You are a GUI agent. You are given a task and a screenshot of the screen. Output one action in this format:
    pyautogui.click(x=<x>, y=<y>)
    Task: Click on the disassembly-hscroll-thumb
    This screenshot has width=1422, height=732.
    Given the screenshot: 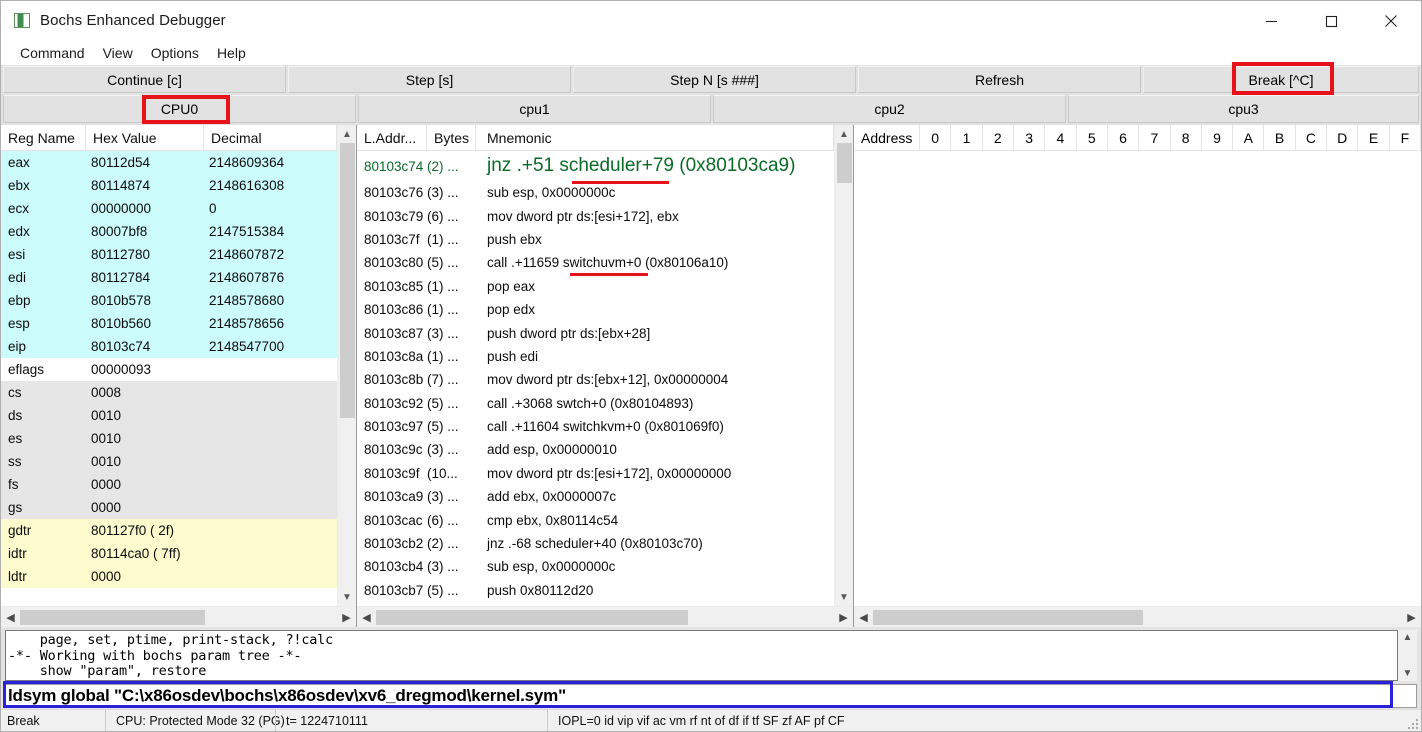 What is the action you would take?
    pyautogui.click(x=532, y=617)
    